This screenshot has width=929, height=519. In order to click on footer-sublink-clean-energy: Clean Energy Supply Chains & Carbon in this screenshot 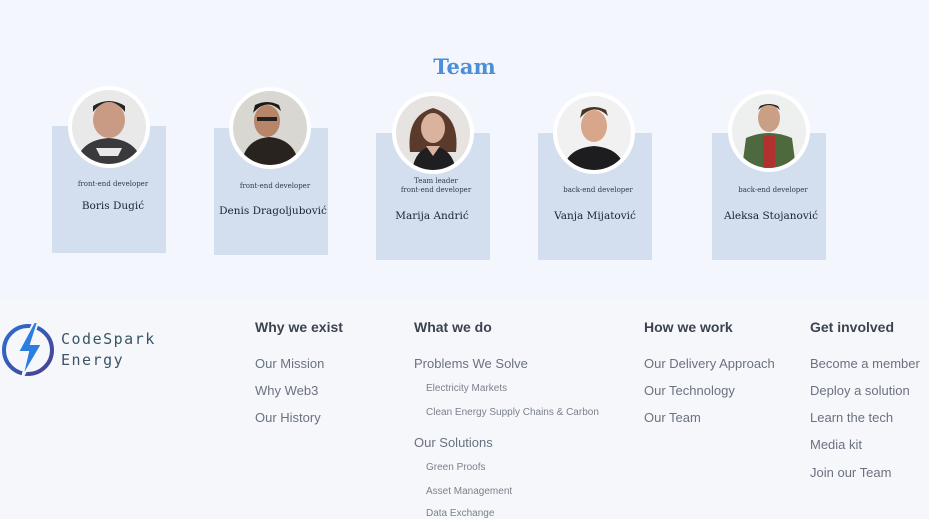, I will do `click(512, 412)`.